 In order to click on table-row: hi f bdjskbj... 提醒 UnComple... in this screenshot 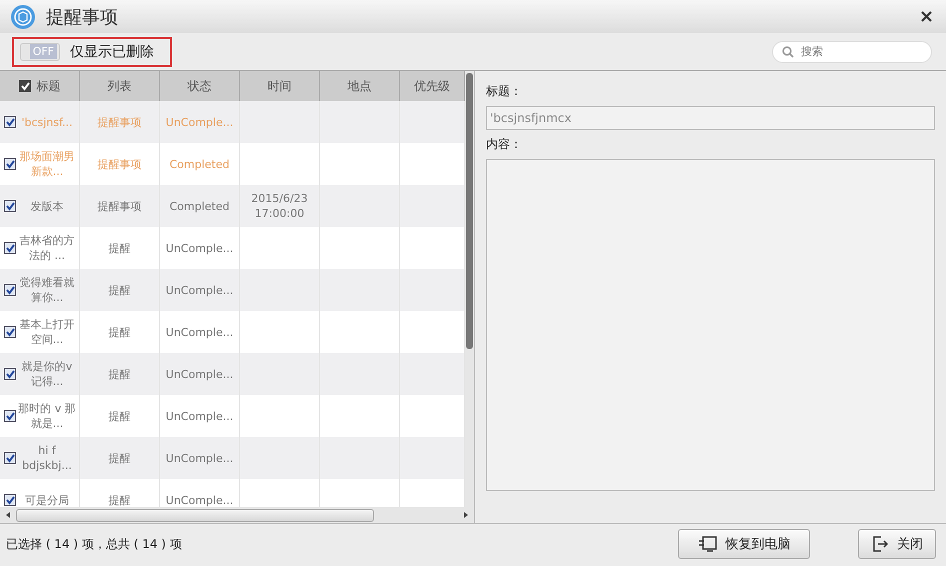, I will do `click(232, 458)`.